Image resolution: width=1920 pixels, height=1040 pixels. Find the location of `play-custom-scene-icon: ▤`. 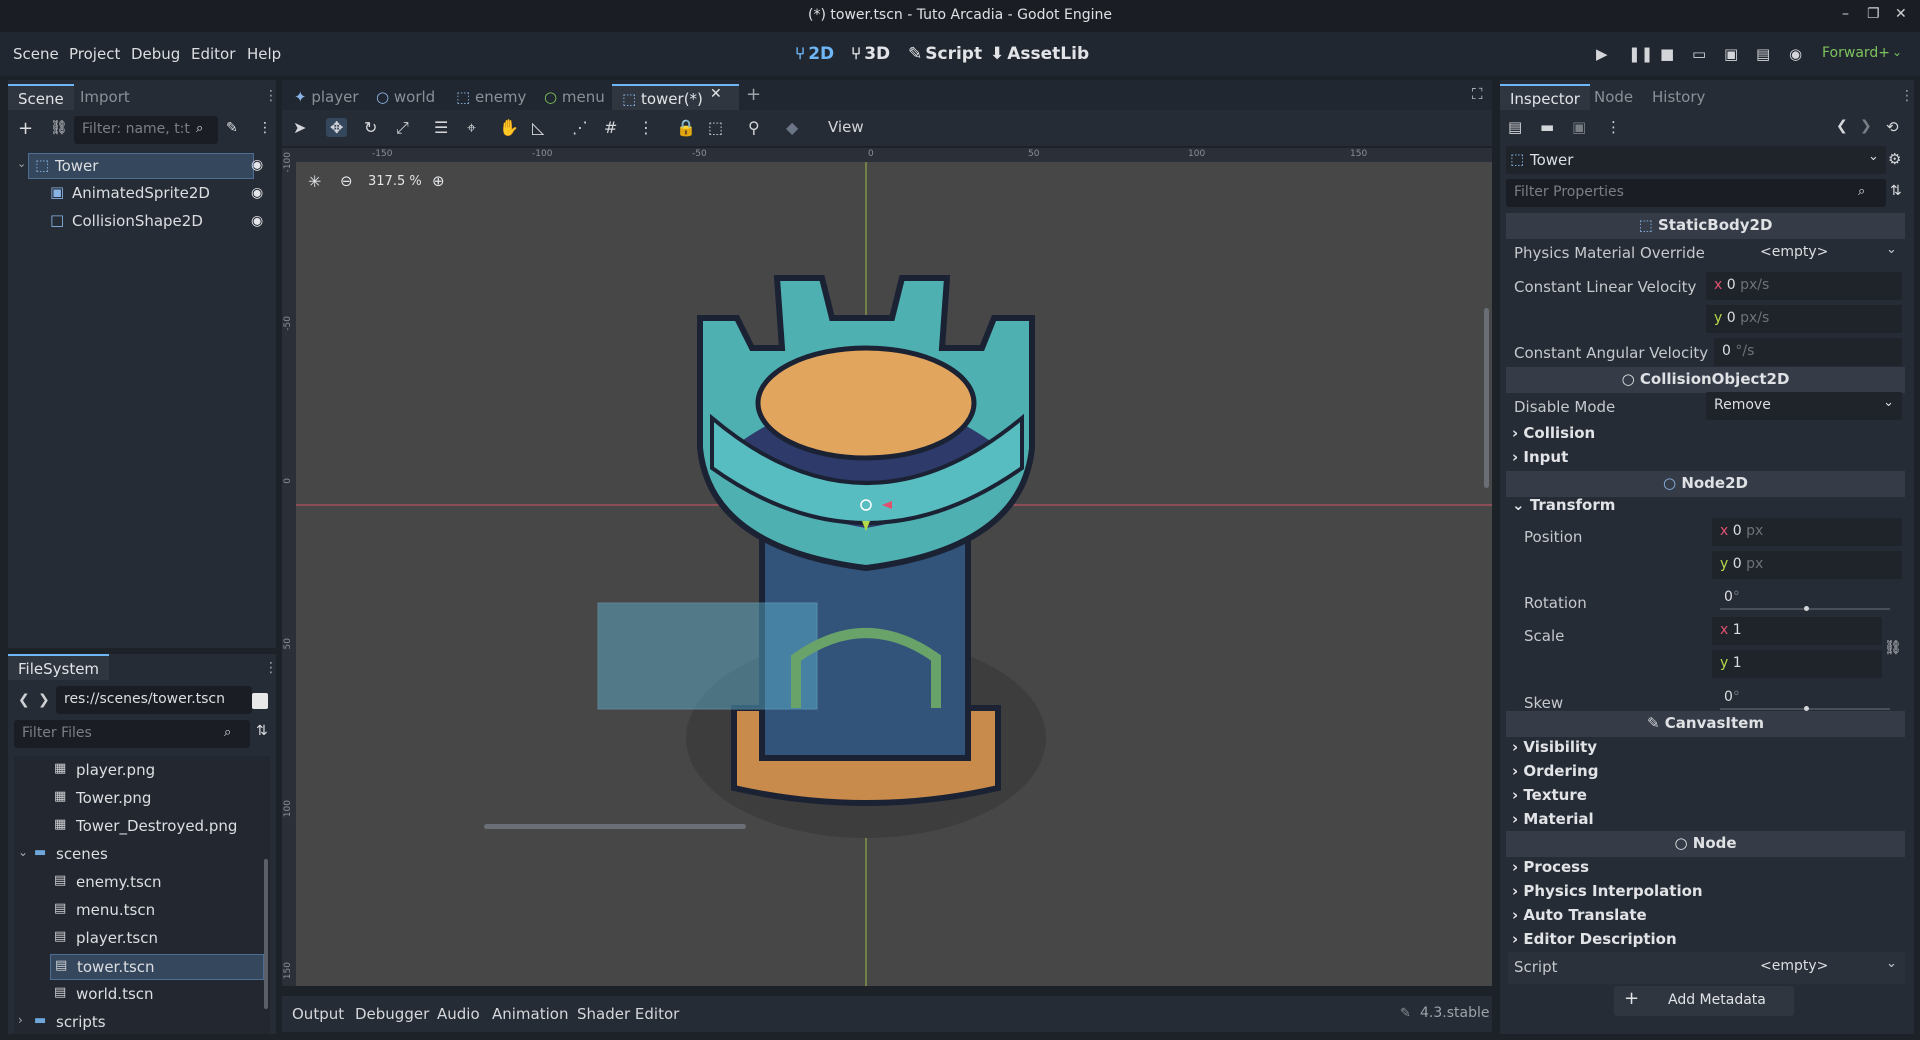

play-custom-scene-icon: ▤ is located at coordinates (1763, 54).